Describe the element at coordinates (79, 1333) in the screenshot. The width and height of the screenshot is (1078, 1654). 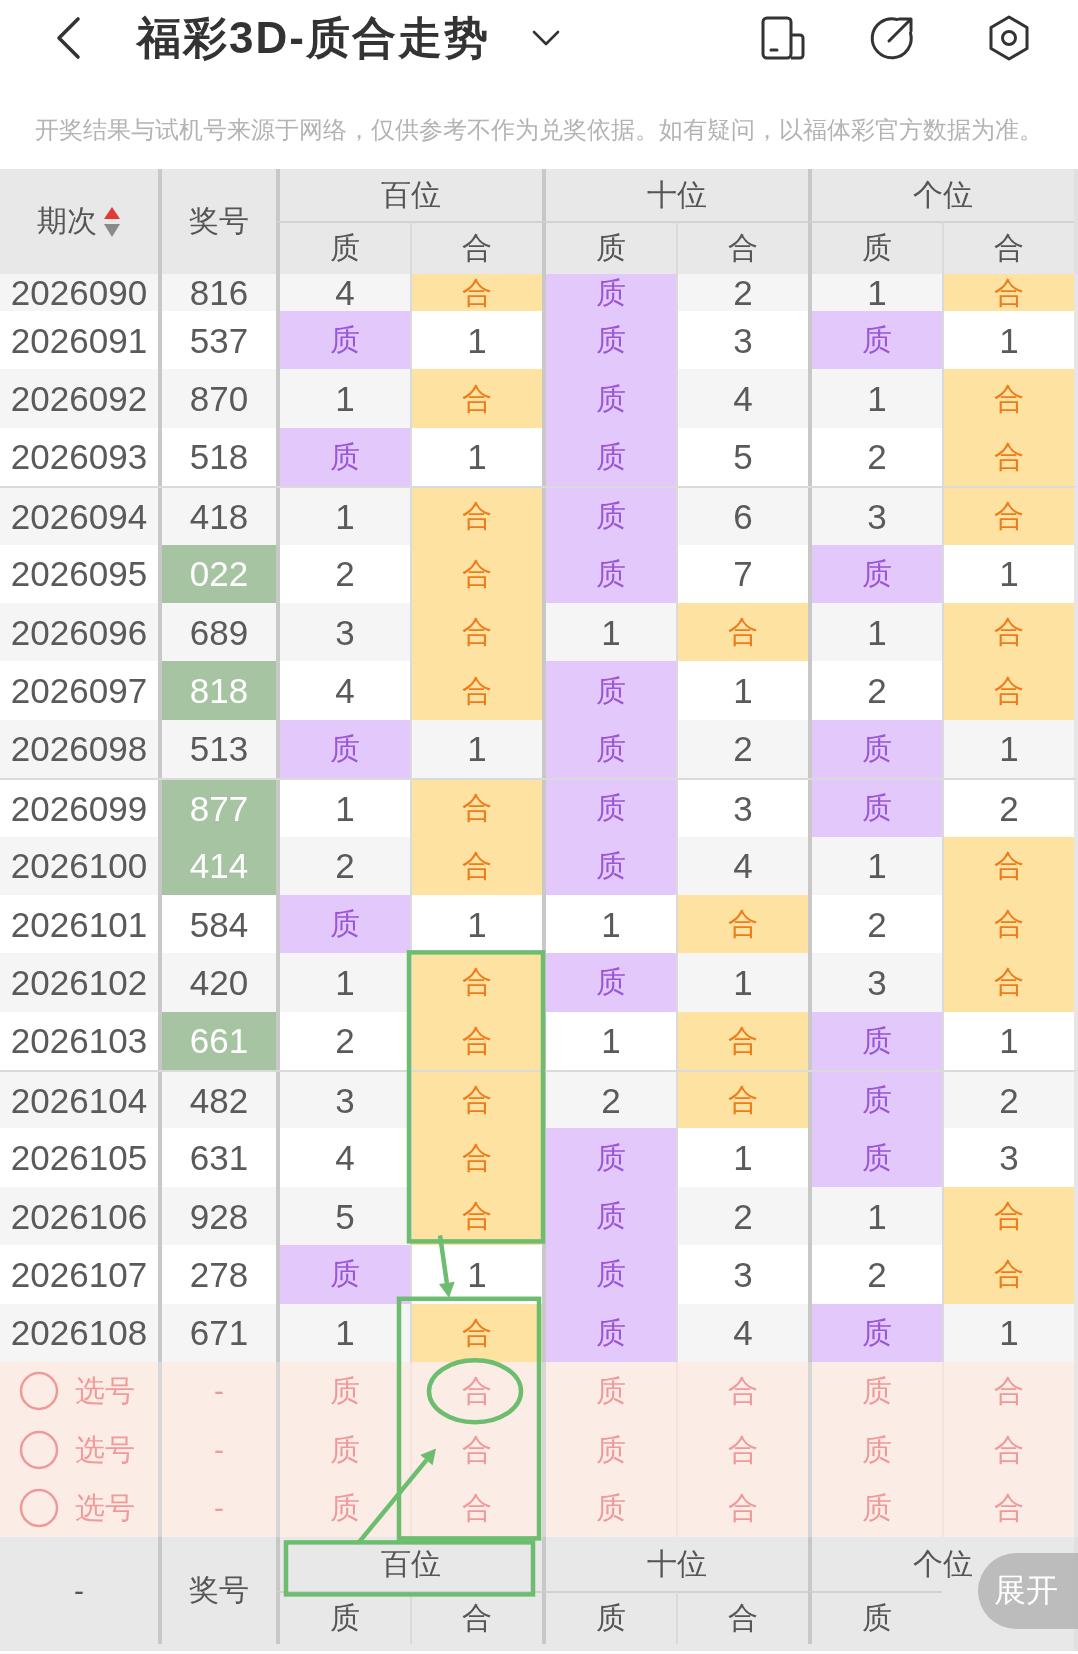
I see `issue-cell: 2026108` at that location.